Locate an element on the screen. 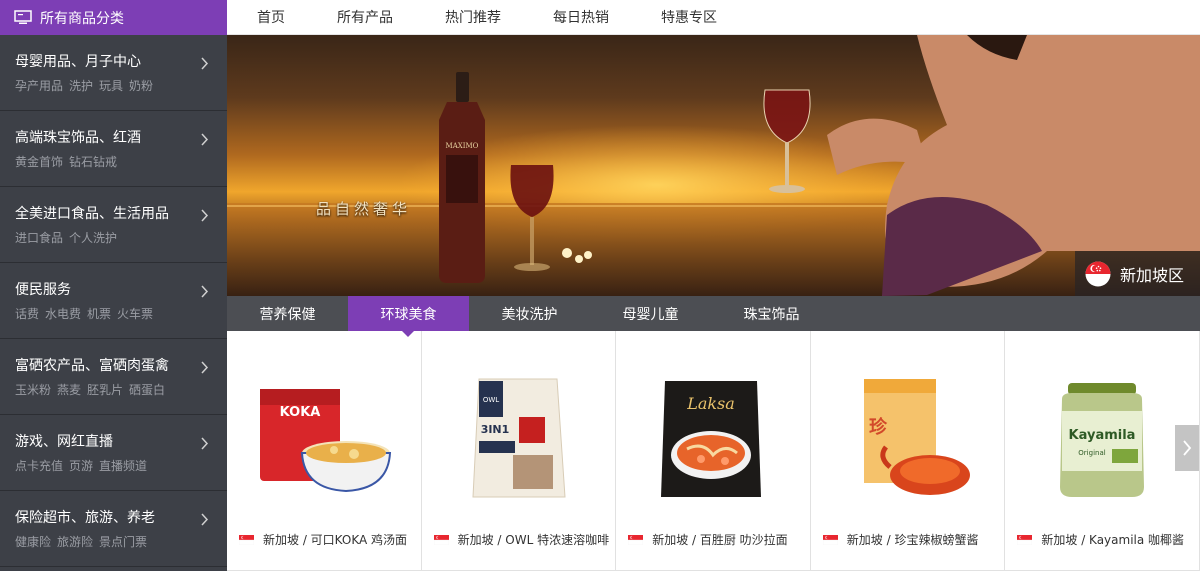 The width and height of the screenshot is (1200, 571). product-card: OWL 3IN1 新加坡 / OWL 特浓速溶咖啡 is located at coordinates (519, 451).